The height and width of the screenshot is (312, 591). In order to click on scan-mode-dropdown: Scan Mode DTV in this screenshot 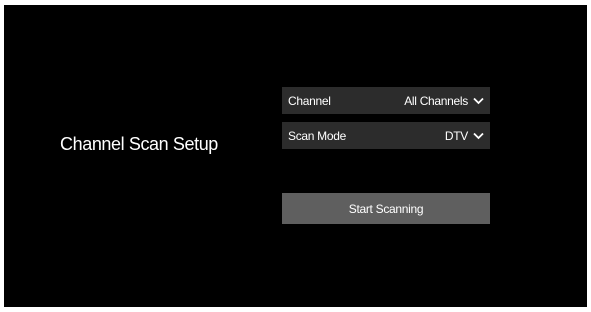, I will do `click(386, 135)`.